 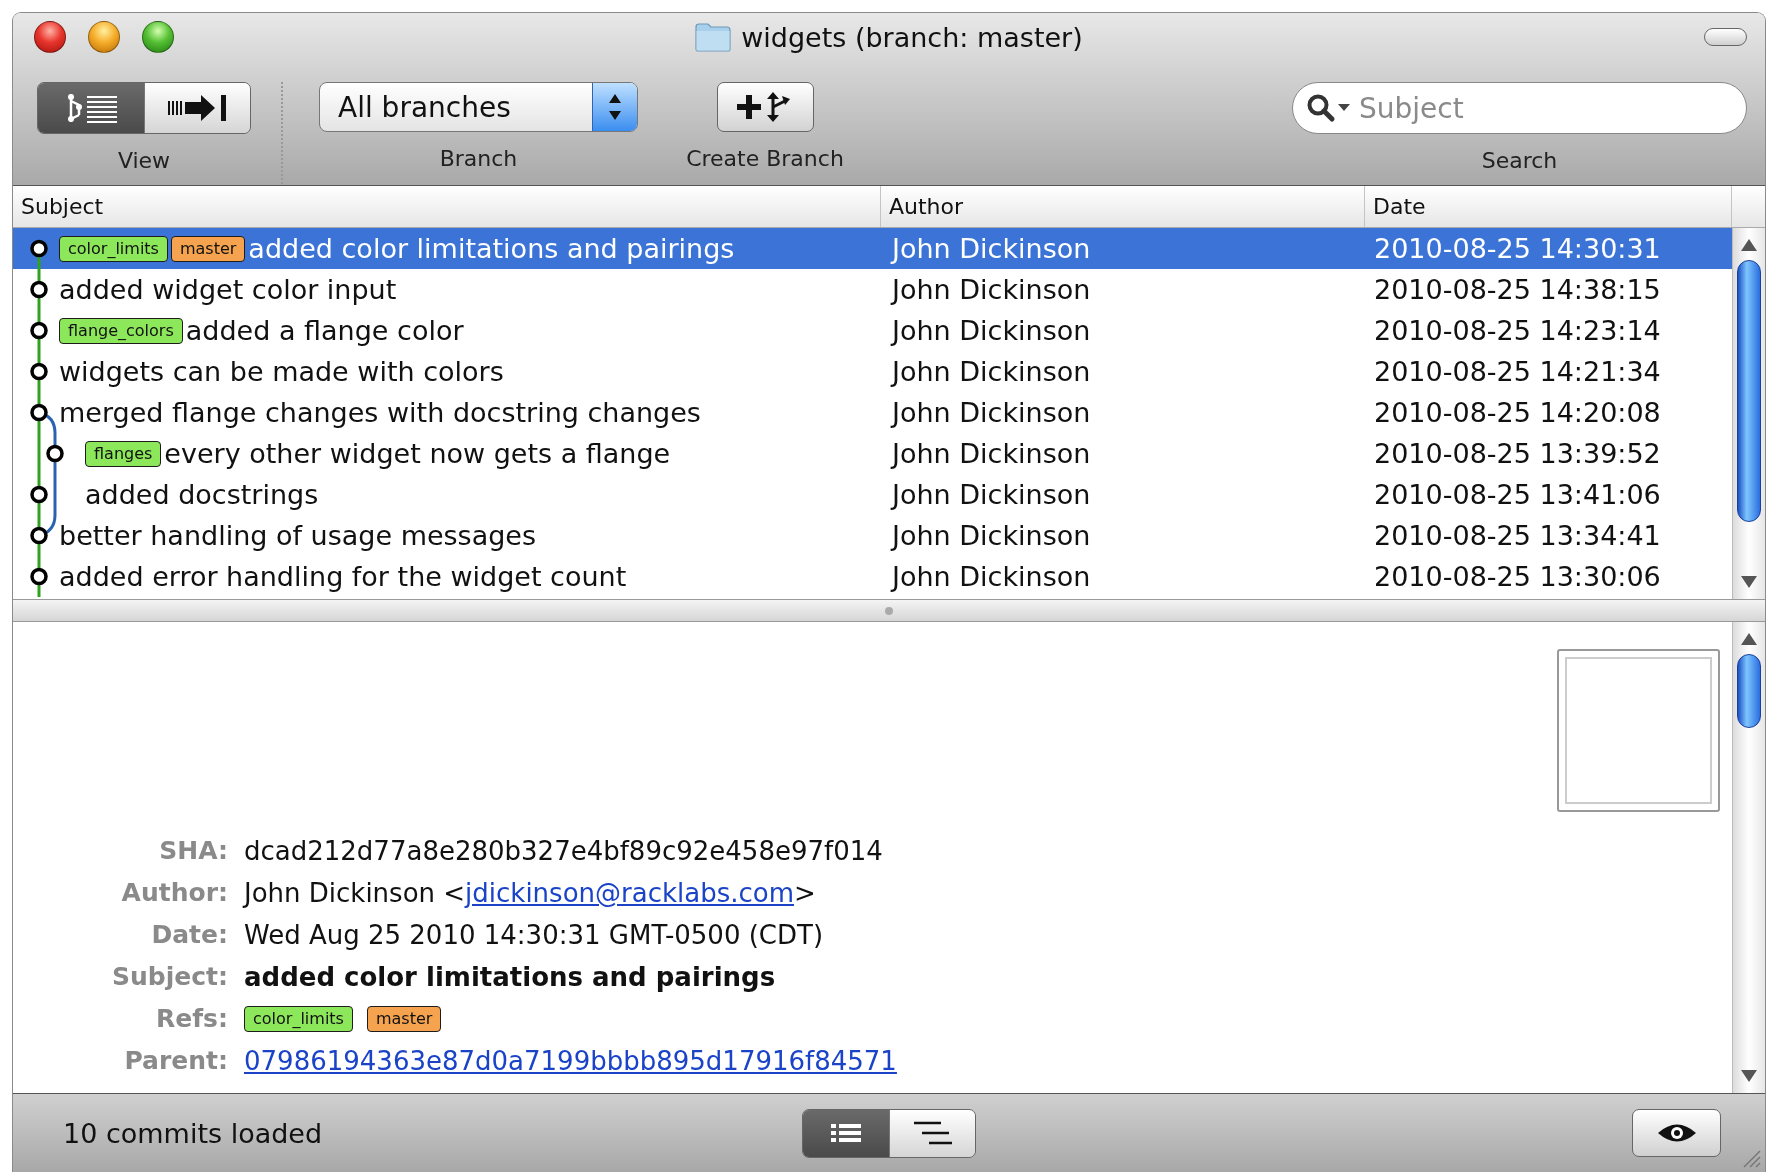 I want to click on commit-date: 2010-08-25 13:39:52, so click(x=1517, y=453).